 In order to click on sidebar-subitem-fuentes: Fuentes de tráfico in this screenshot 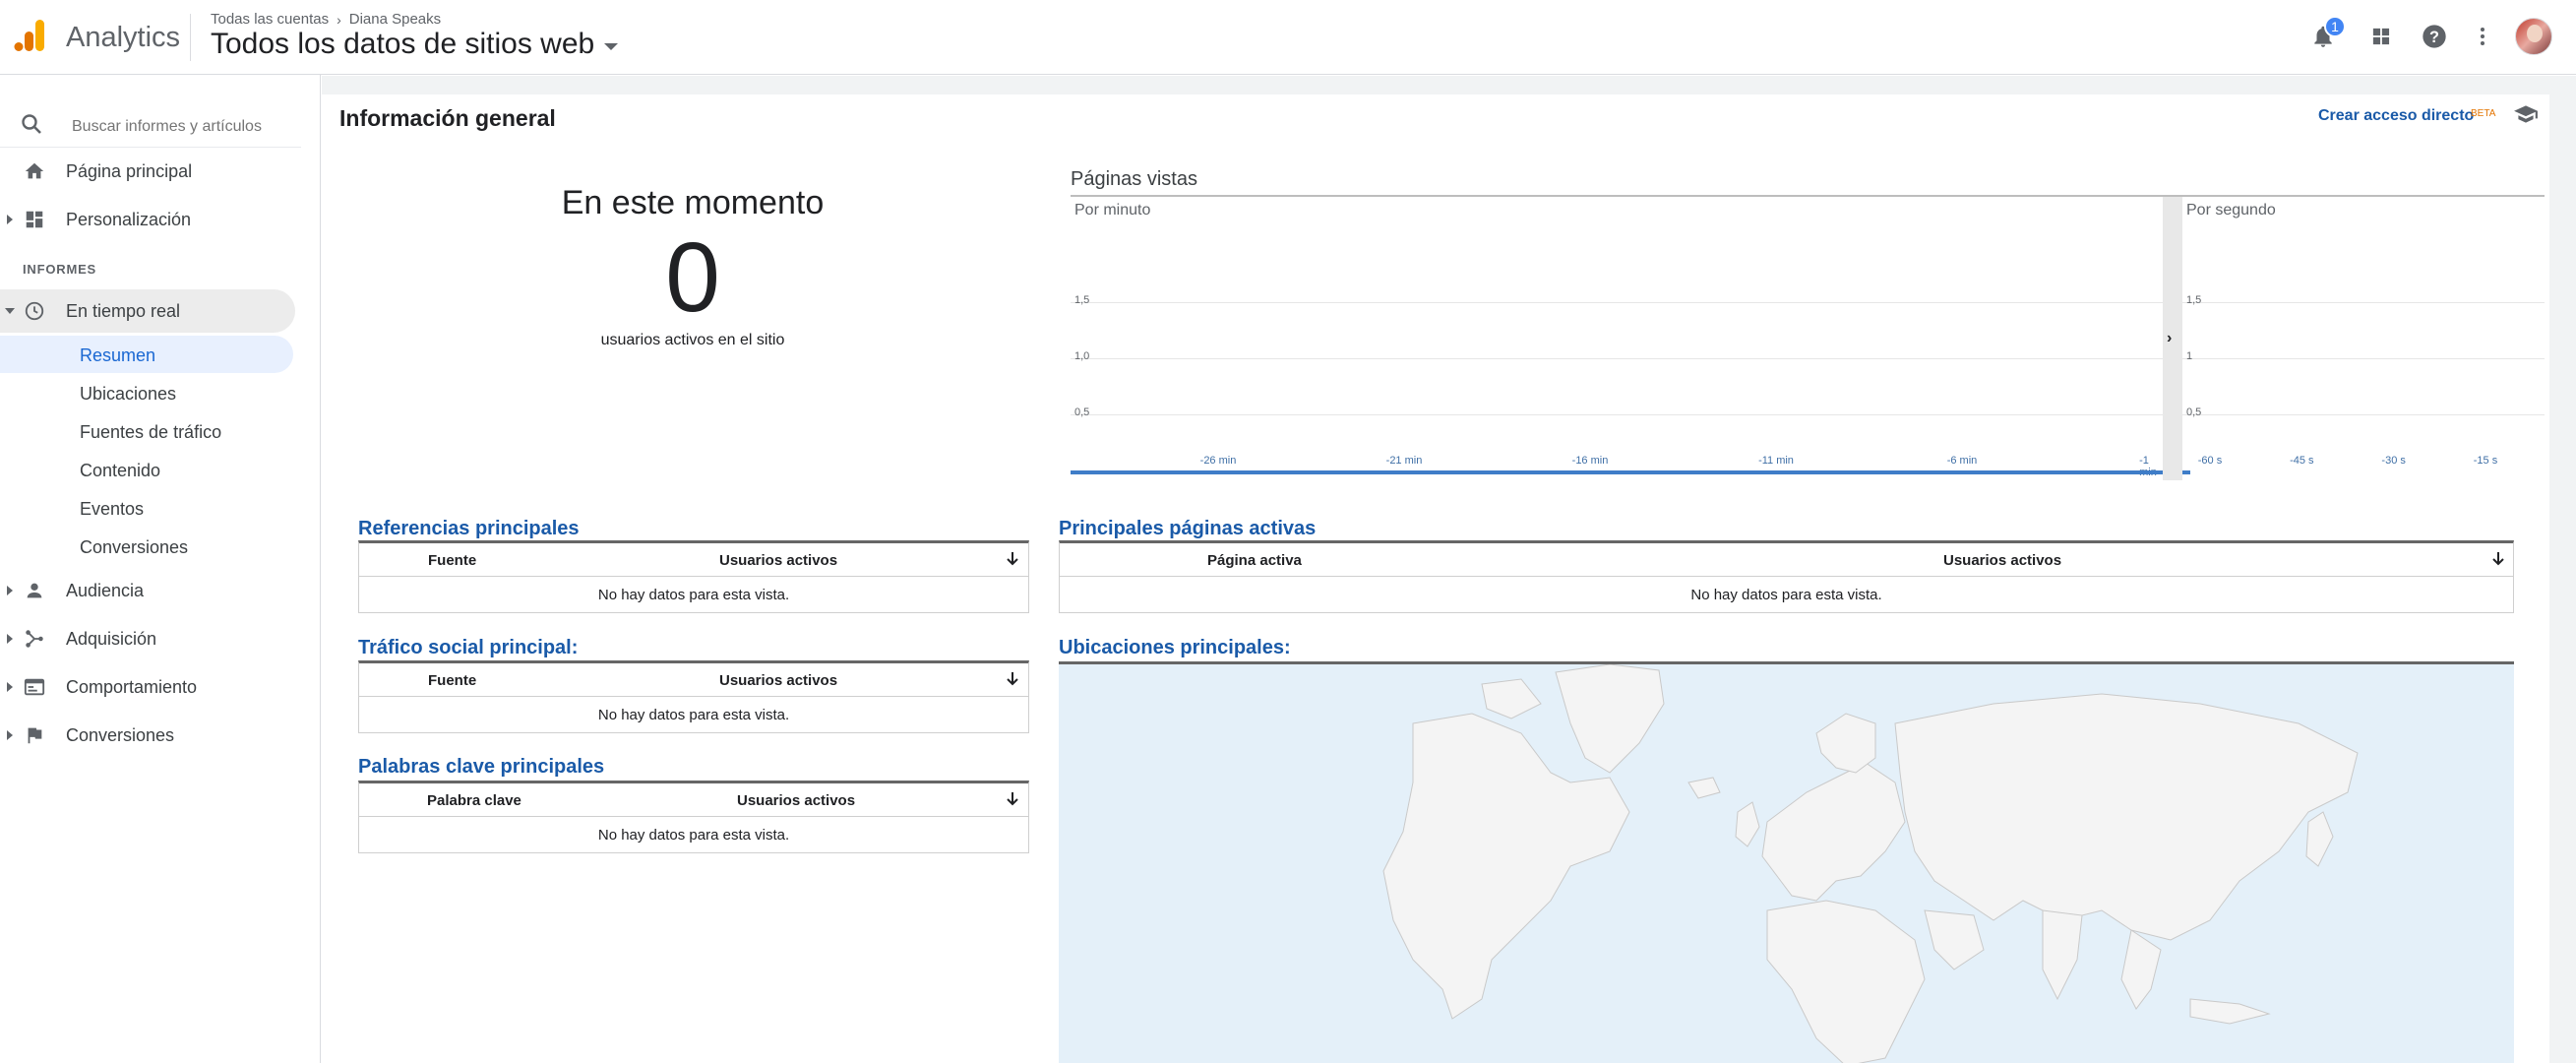, I will do `click(146, 431)`.